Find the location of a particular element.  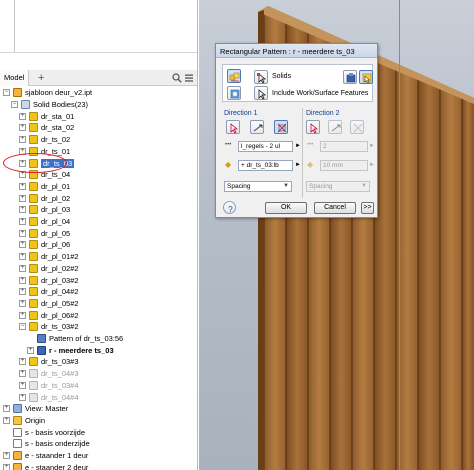

pattern-features-button is located at coordinates (234, 76).